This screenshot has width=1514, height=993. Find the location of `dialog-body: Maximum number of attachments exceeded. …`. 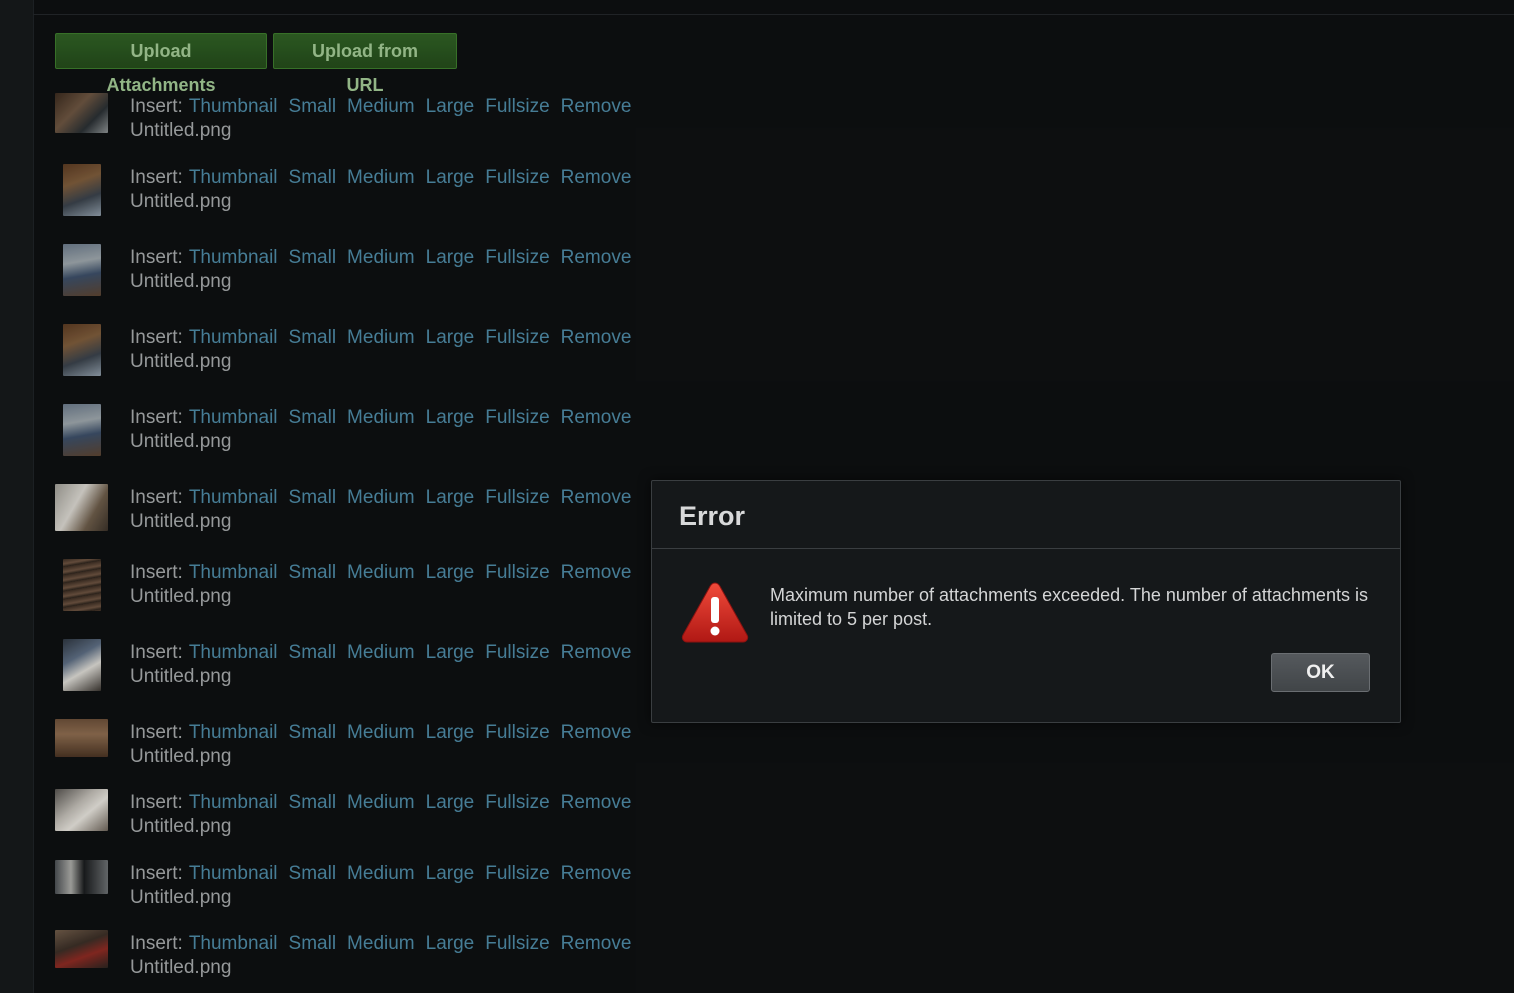

dialog-body: Maximum number of attachments exceeded. … is located at coordinates (1026, 635).